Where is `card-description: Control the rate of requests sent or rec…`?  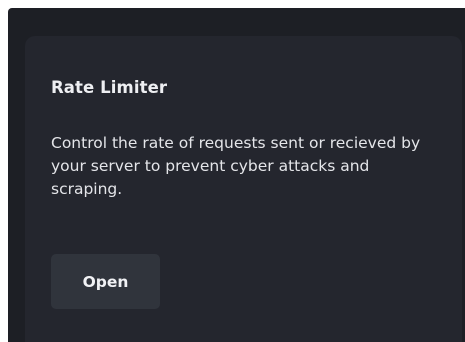 card-description: Control the rate of requests sent or rec… is located at coordinates (236, 166).